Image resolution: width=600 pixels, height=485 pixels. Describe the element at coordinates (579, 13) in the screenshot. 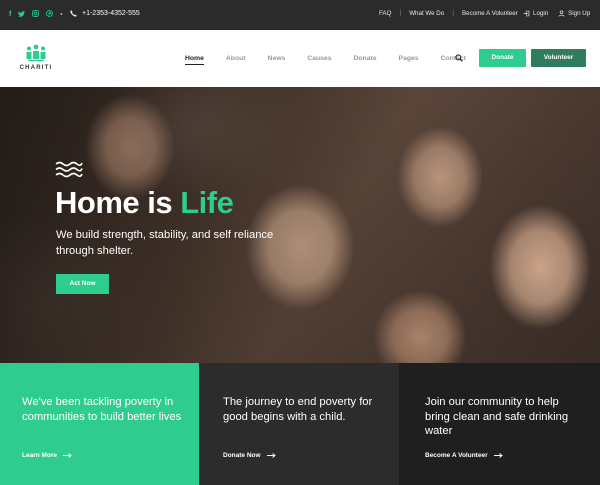

I see `signup-label: Sign Up` at that location.